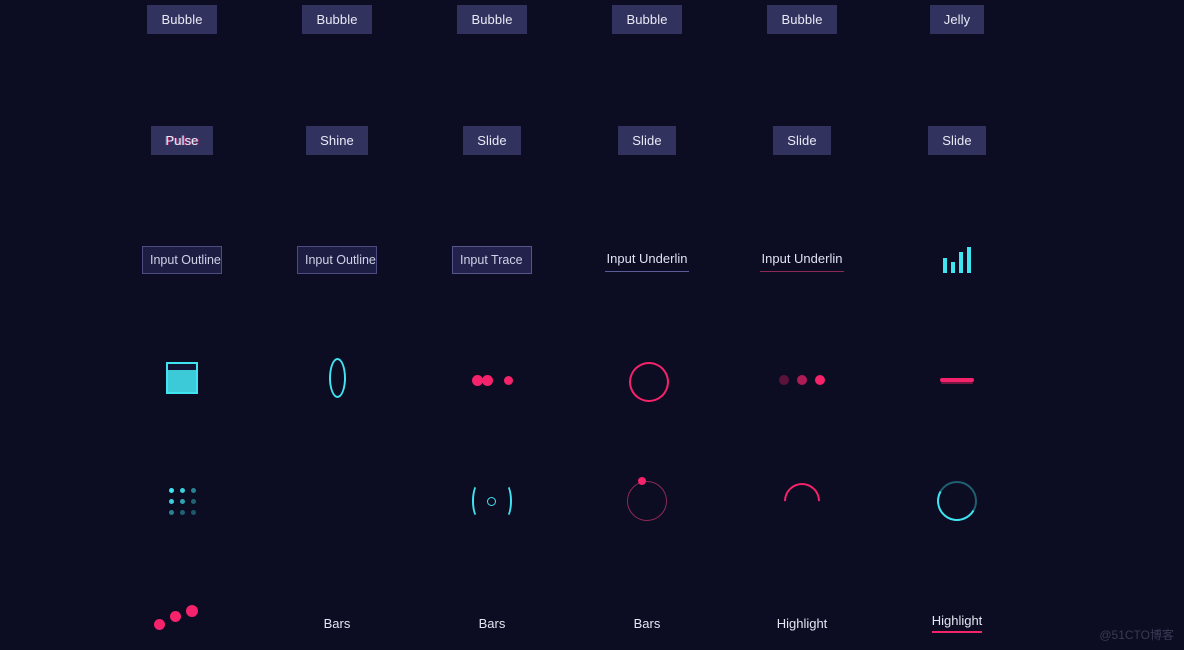 This screenshot has width=1184, height=650. I want to click on bubble-button-2: Bubble, so click(337, 19).